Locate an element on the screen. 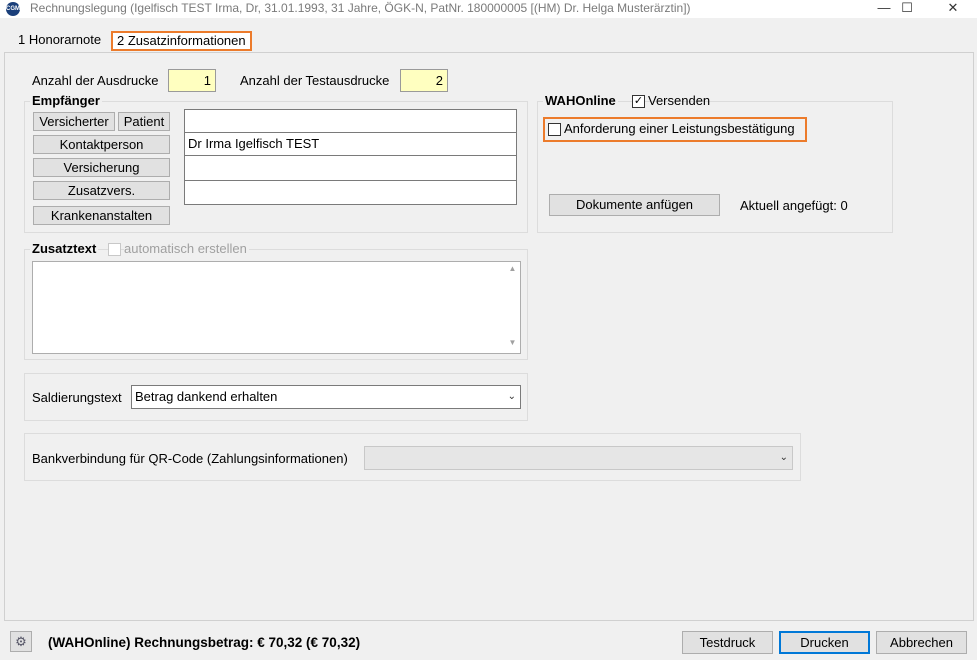  wahonline-legend: WAHOnline is located at coordinates (580, 100).